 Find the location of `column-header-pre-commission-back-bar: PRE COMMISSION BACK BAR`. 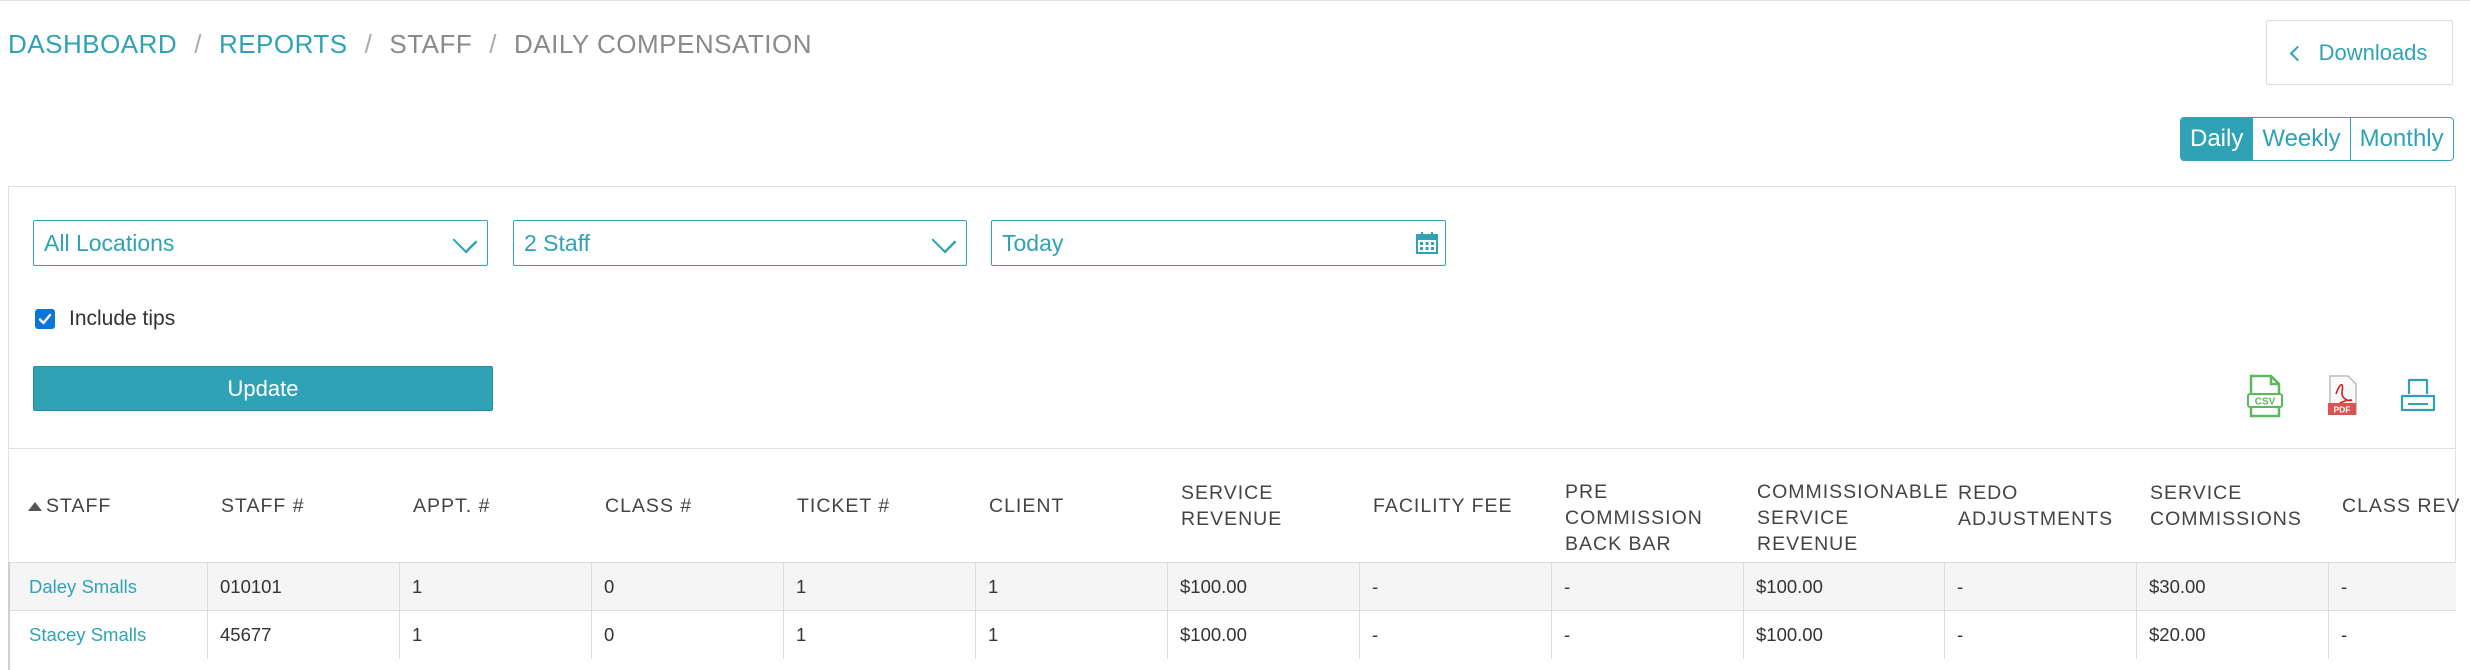

column-header-pre-commission-back-bar: PRE COMMISSION BACK BAR is located at coordinates (1634, 506).